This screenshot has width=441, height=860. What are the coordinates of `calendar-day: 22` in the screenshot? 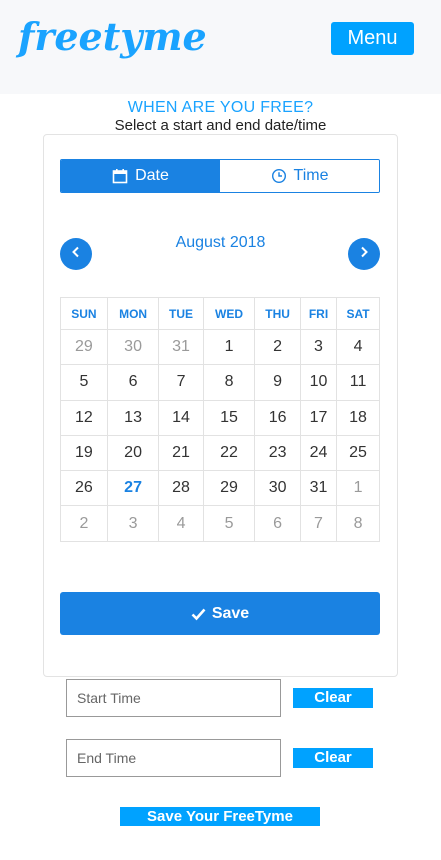 It's located at (229, 453).